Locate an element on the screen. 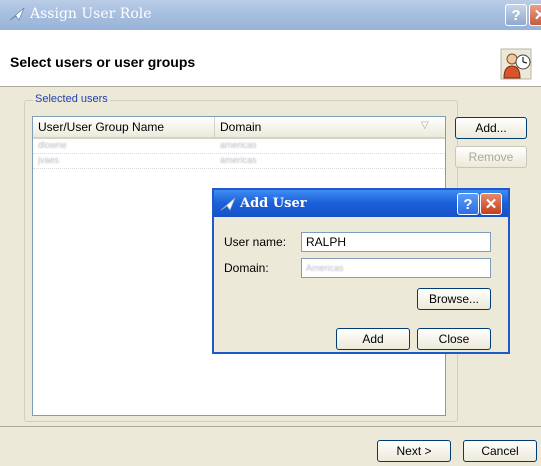 This screenshot has width=541, height=466. close-button: ✕ is located at coordinates (535, 15).